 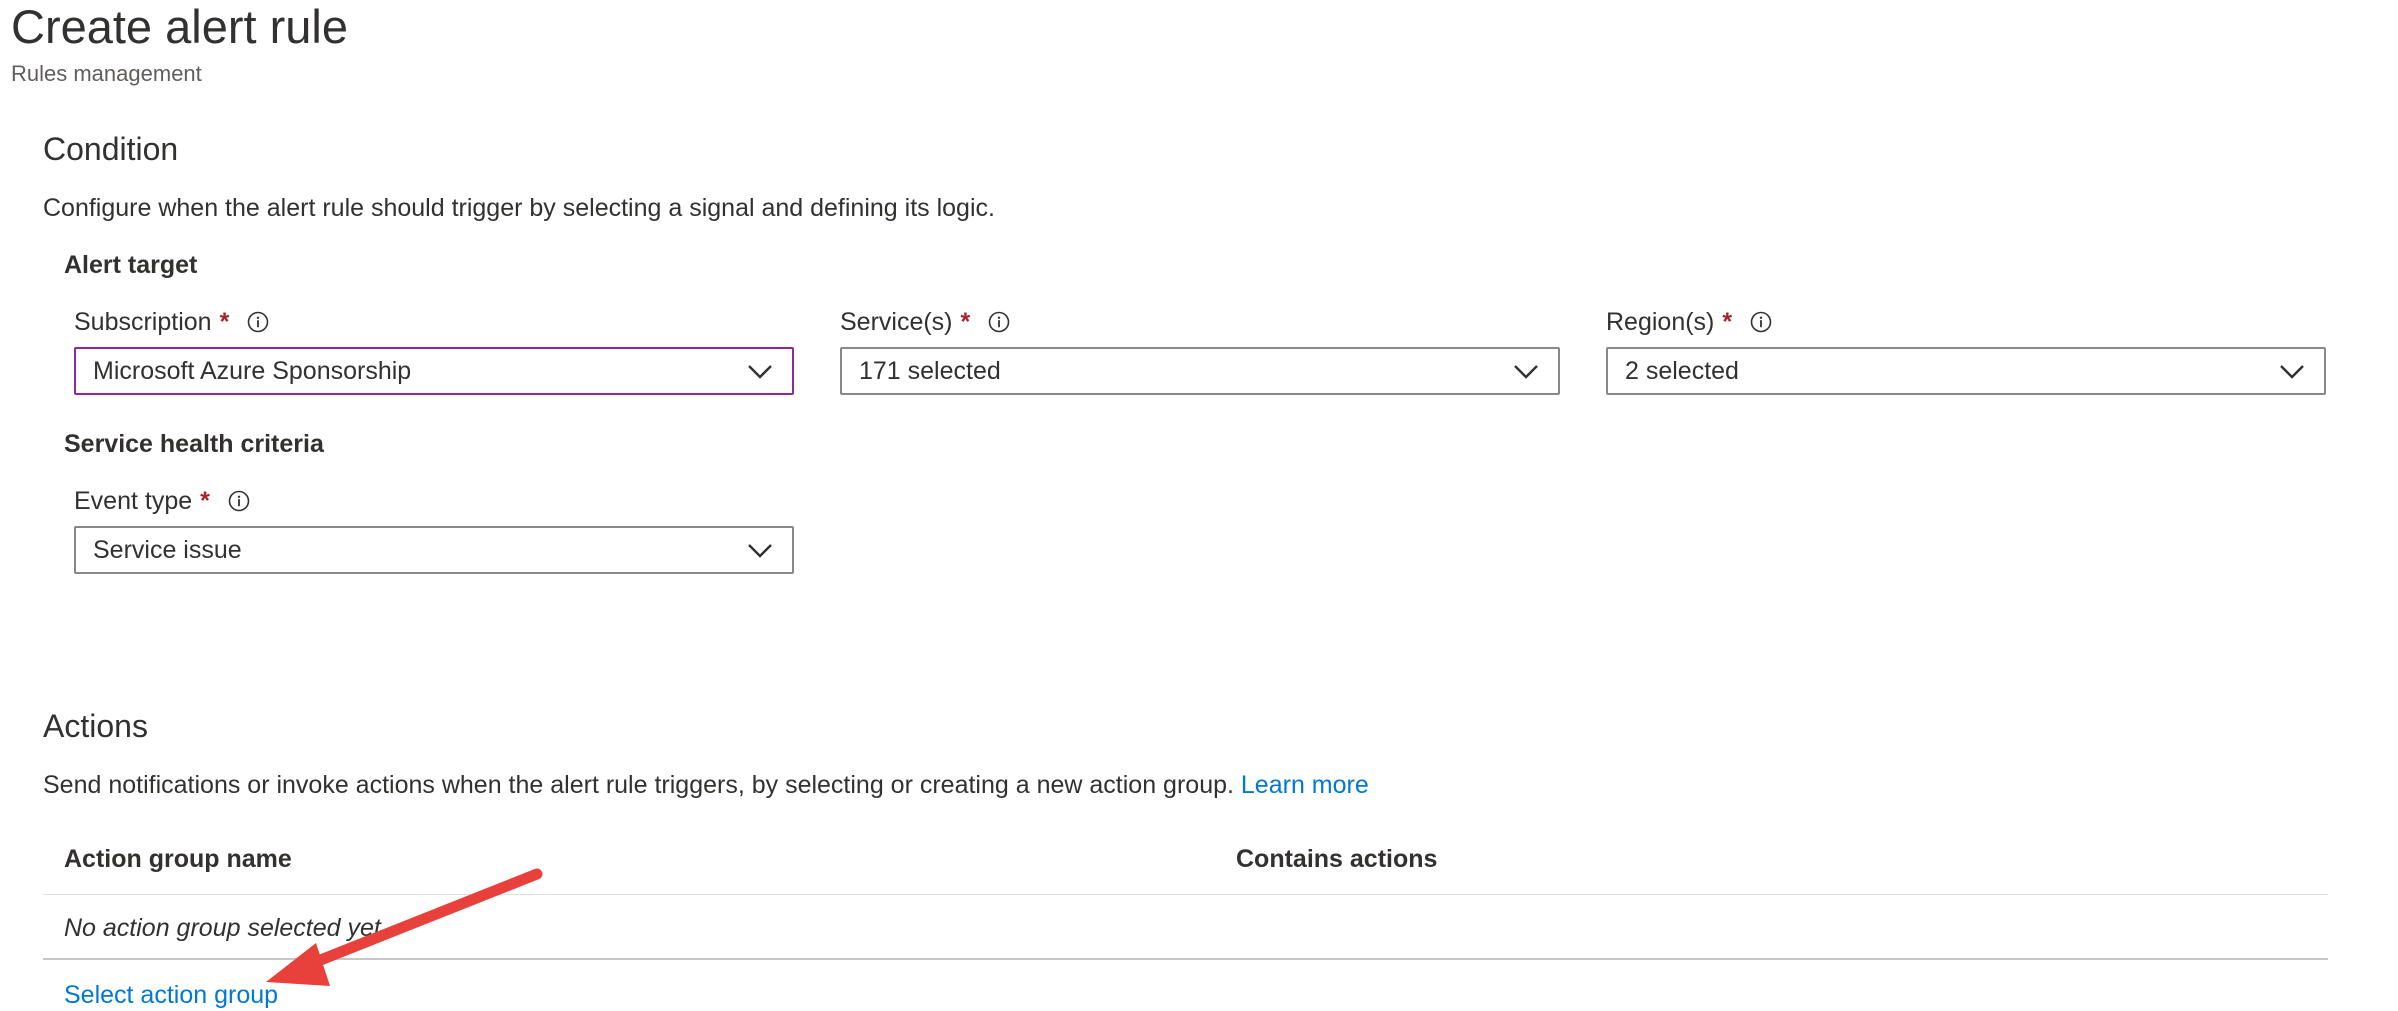 What do you see at coordinates (1185, 894) in the screenshot?
I see `table-header-divider` at bounding box center [1185, 894].